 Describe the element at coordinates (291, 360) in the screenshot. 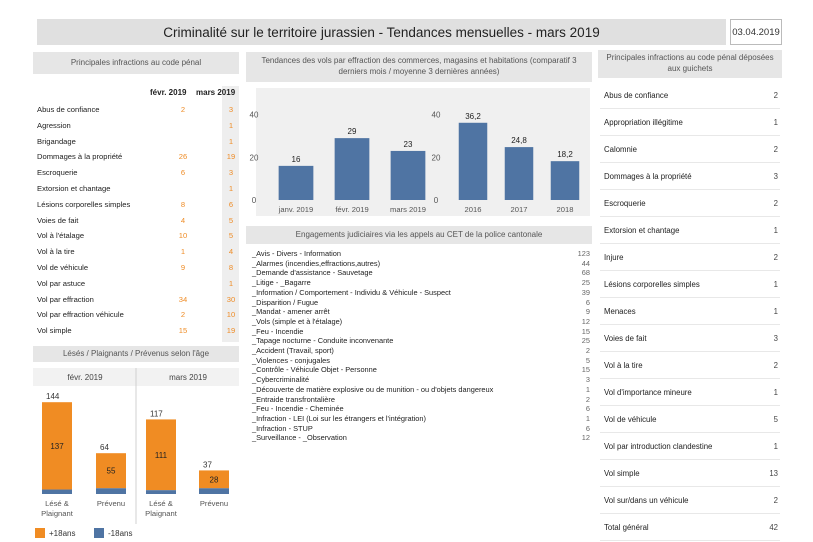

I see `engagement-label: _Violences - conjugales` at that location.